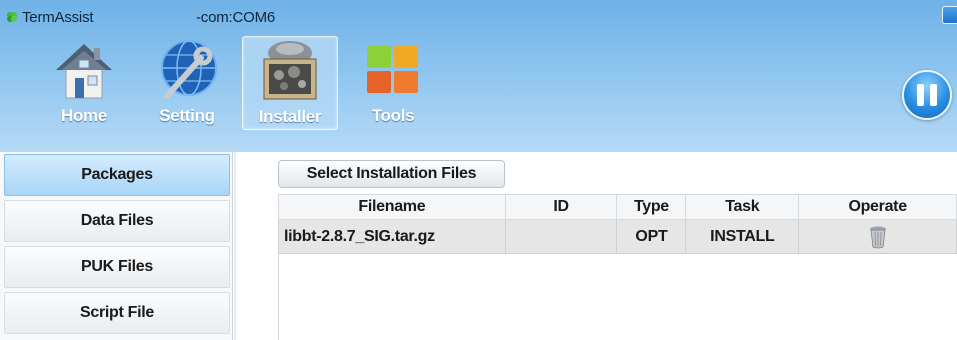  I want to click on table-empty-area-border, so click(278, 296).